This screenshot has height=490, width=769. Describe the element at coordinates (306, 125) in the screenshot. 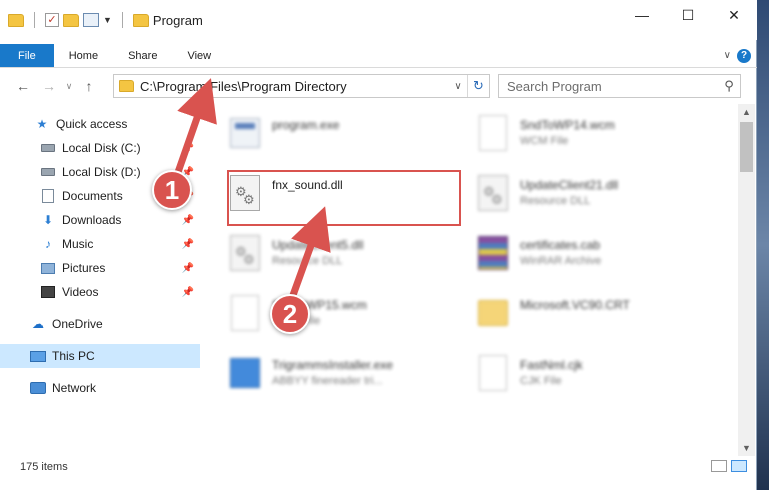

I see `file-name: program.exe` at that location.